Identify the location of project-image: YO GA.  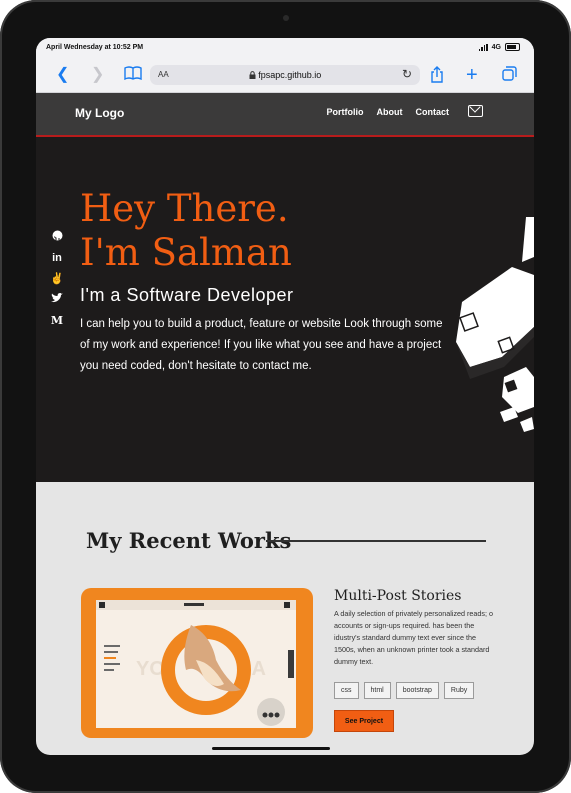
(197, 663).